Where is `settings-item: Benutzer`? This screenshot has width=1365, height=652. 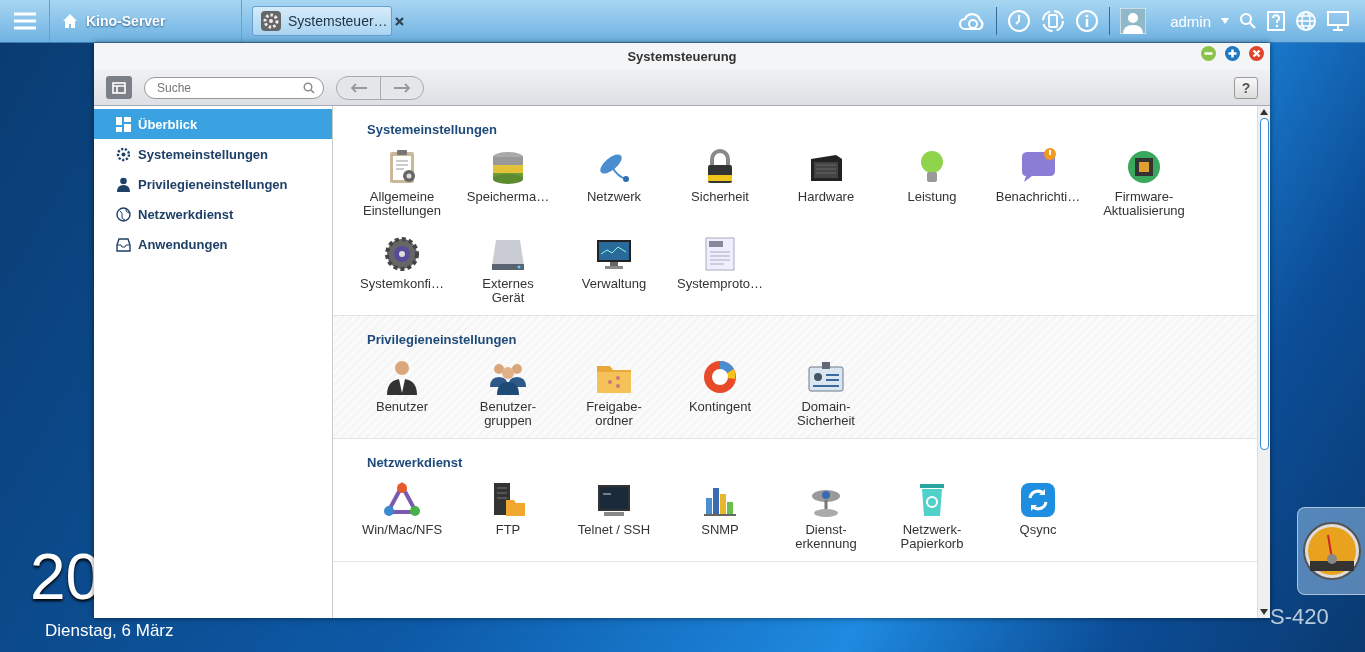 settings-item: Benutzer is located at coordinates (402, 392).